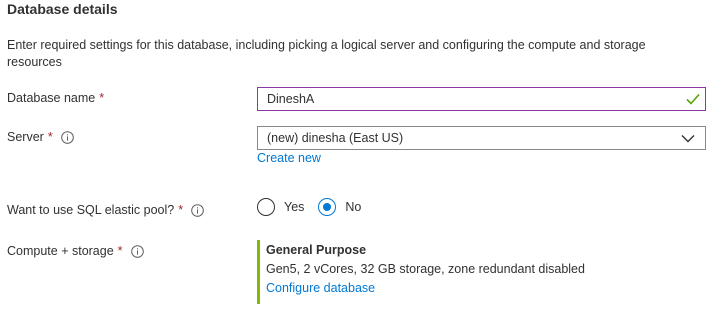  I want to click on elastic-pool-option-yes: Yes, so click(280, 207).